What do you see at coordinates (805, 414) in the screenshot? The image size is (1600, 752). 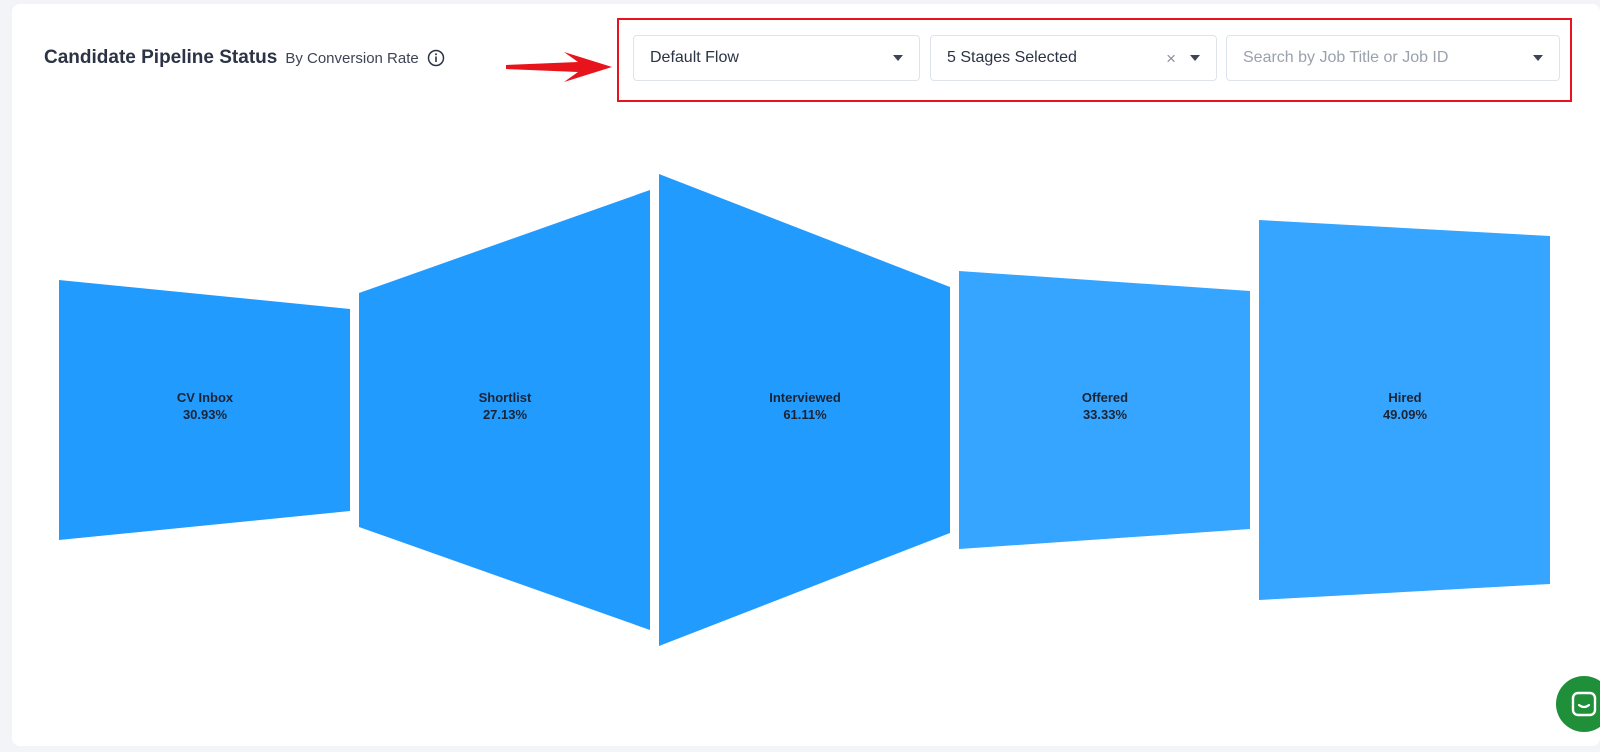 I see `funnel-stage-value: 61.11%` at bounding box center [805, 414].